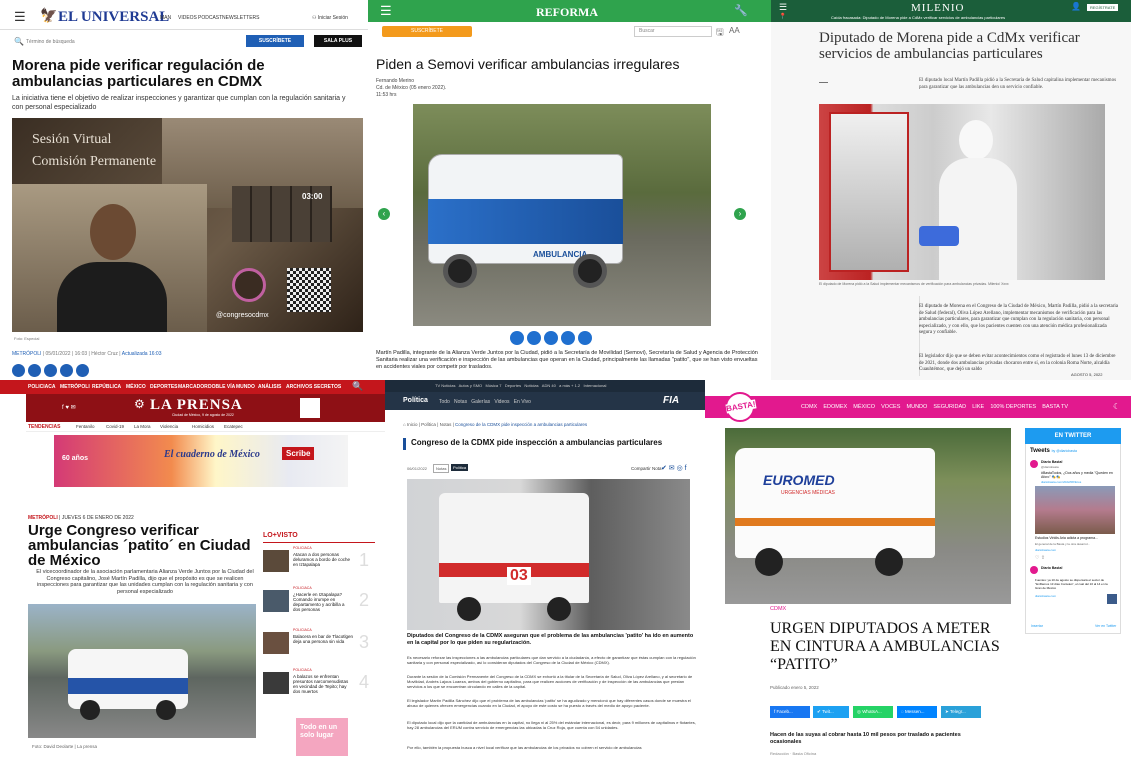 This screenshot has width=1131, height=759. Describe the element at coordinates (415, 400) in the screenshot. I see `politica-section: Política` at that location.